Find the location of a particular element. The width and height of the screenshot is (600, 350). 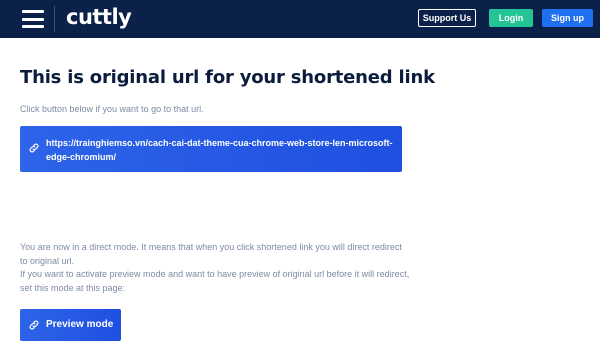

preview-mode-button: Preview mode is located at coordinates (70, 325).